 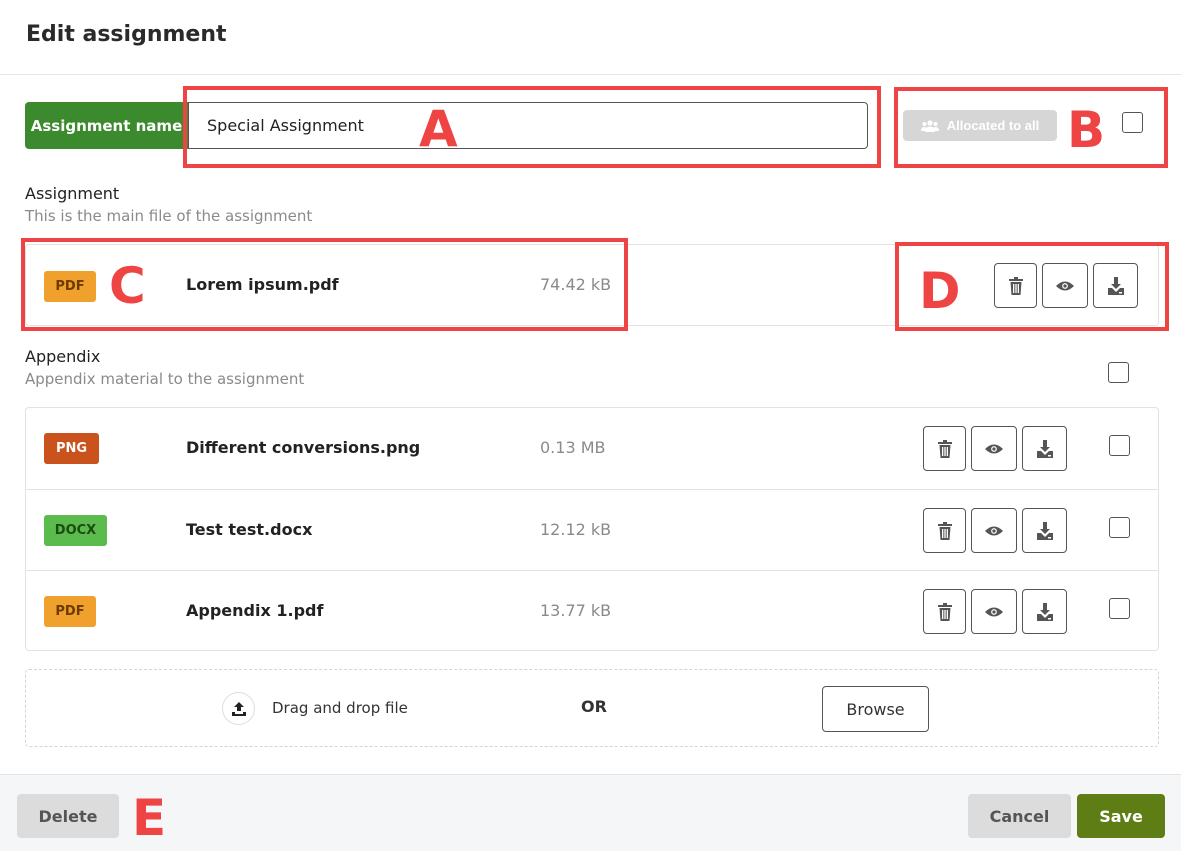 What do you see at coordinates (165, 379) in the screenshot?
I see `appendix-section-subtitle: Appendix material to the assignment` at bounding box center [165, 379].